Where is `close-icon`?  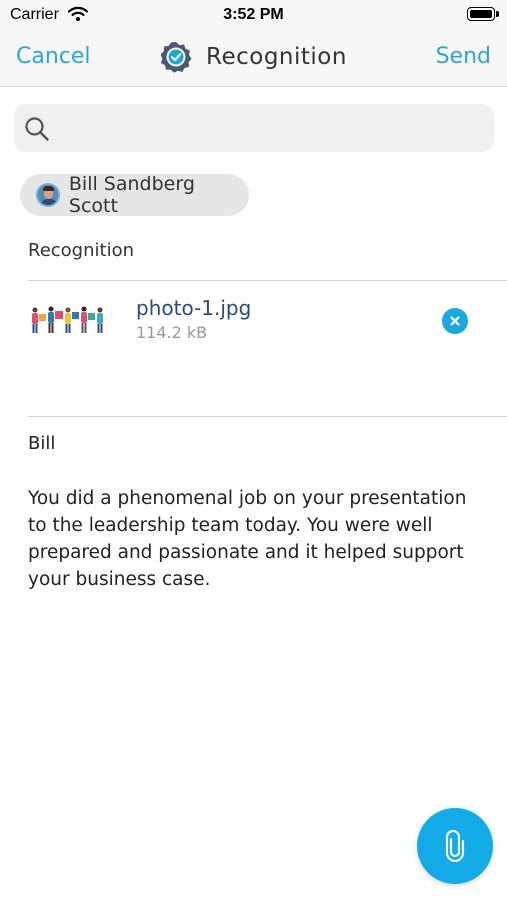
close-icon is located at coordinates (455, 321).